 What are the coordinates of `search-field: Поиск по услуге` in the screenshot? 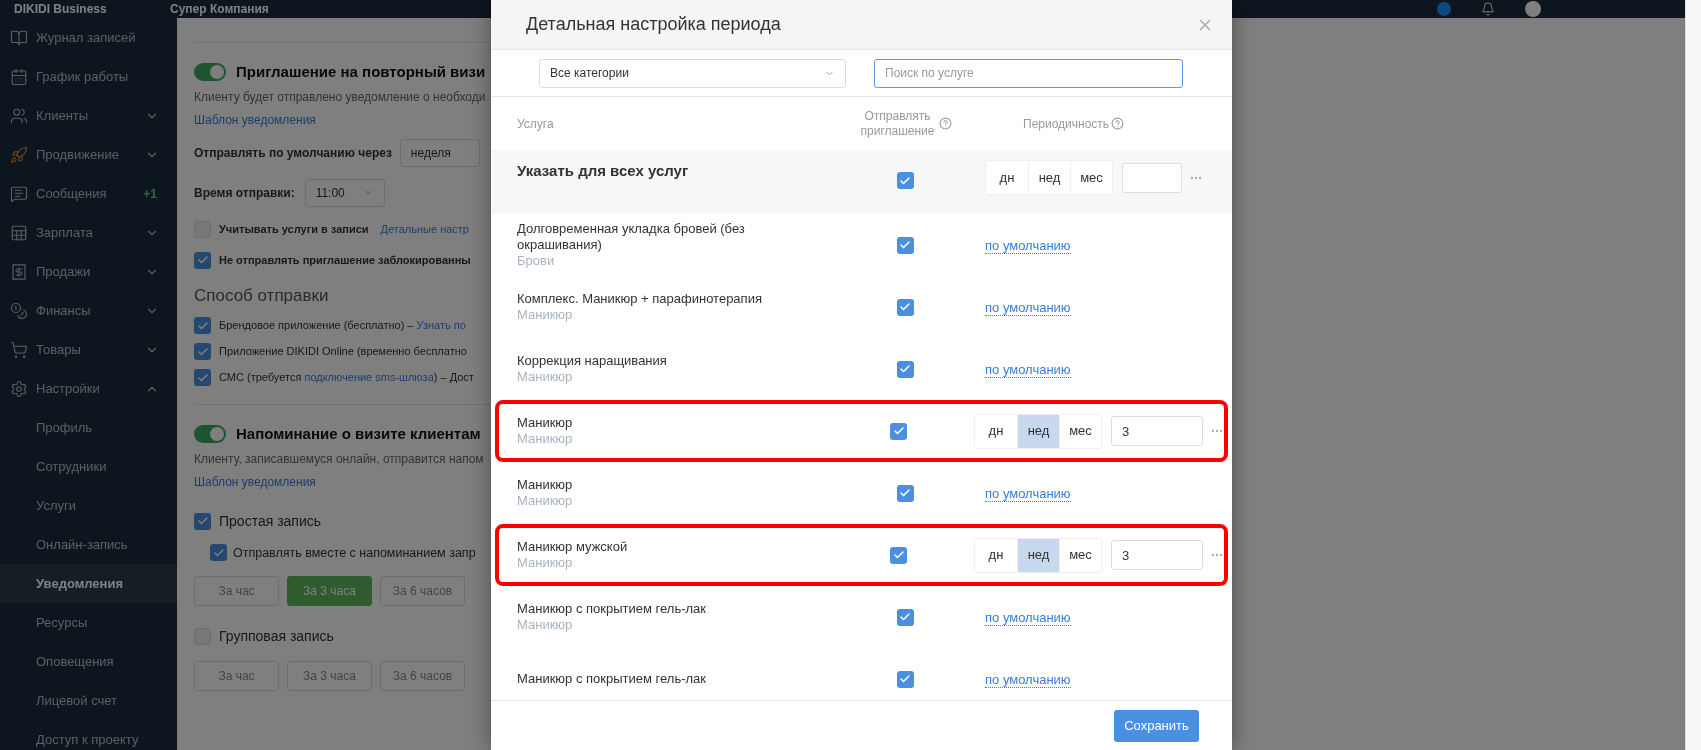 It's located at (1028, 73).